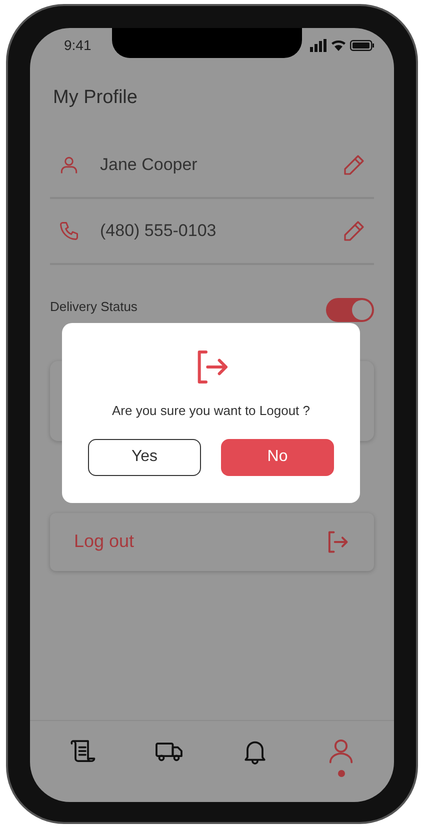  I want to click on field-value: (480) 555-0103, so click(159, 231).